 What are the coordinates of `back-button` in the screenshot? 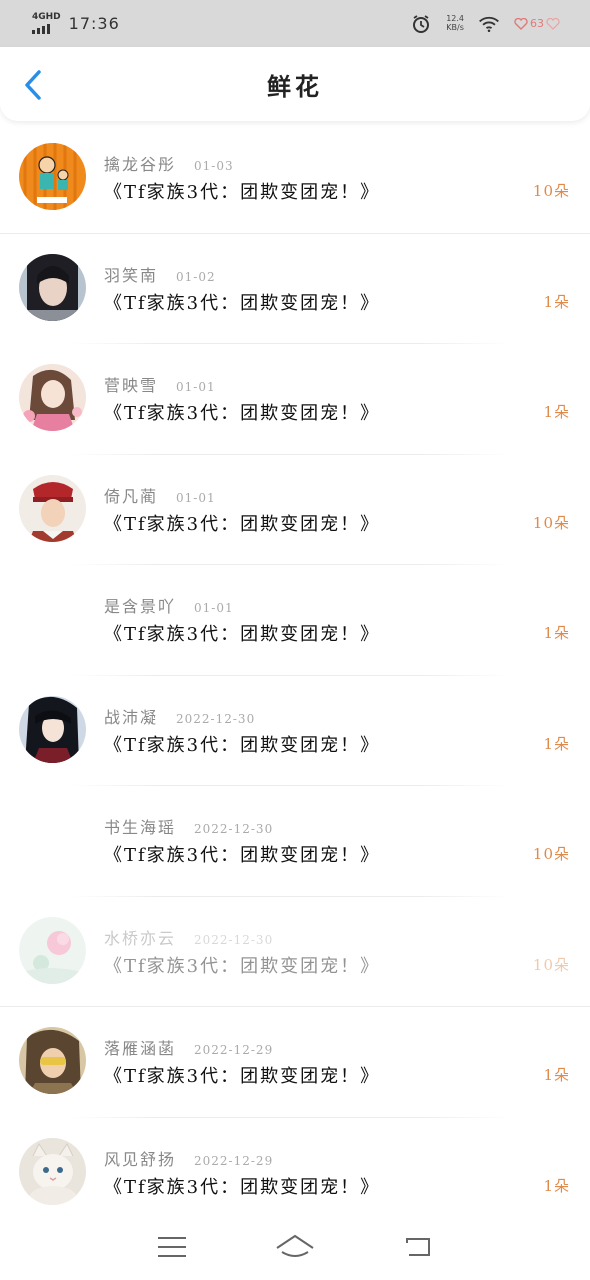 It's located at (33, 85).